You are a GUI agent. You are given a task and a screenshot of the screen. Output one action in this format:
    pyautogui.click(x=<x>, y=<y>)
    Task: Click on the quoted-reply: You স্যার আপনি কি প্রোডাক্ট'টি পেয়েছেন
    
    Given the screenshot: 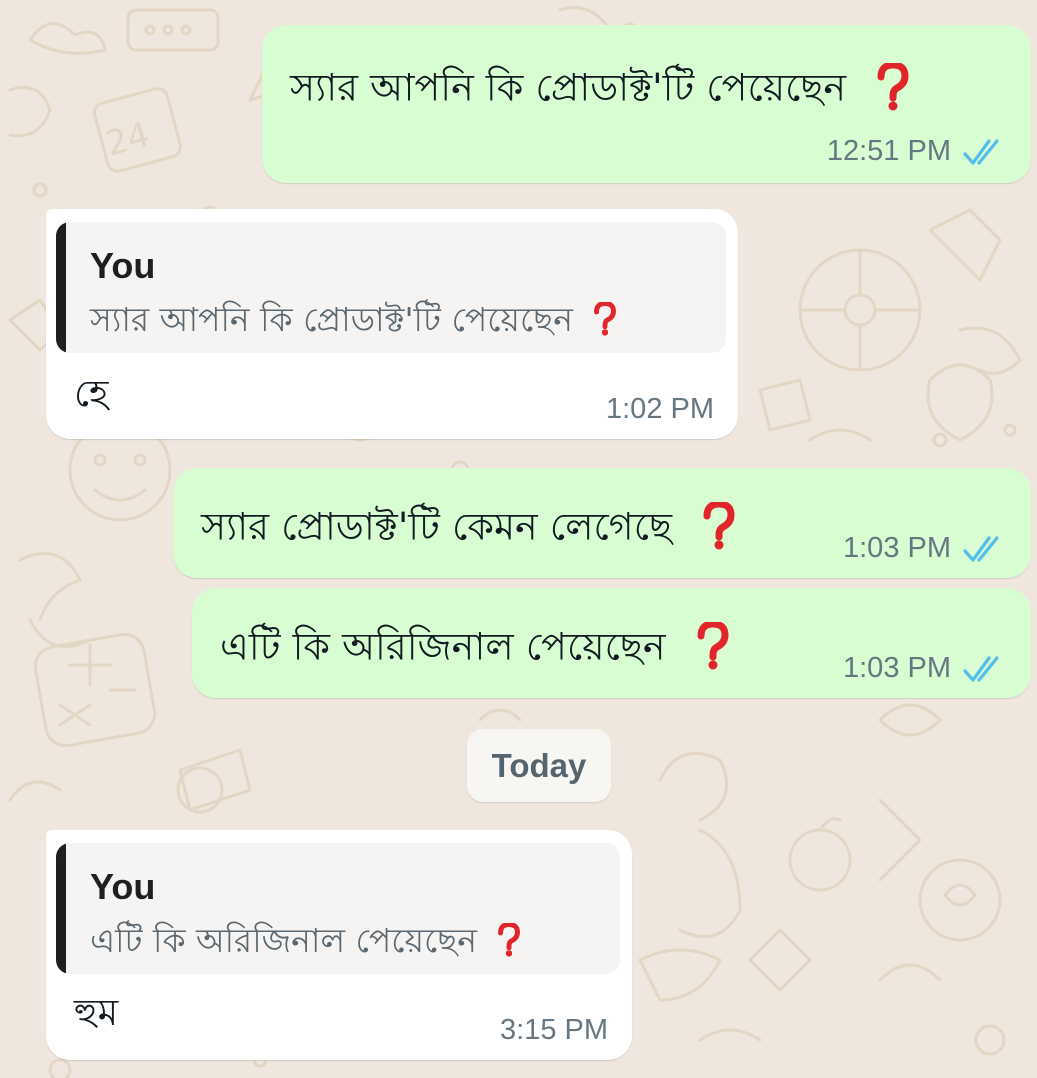 What is the action you would take?
    pyautogui.click(x=391, y=287)
    